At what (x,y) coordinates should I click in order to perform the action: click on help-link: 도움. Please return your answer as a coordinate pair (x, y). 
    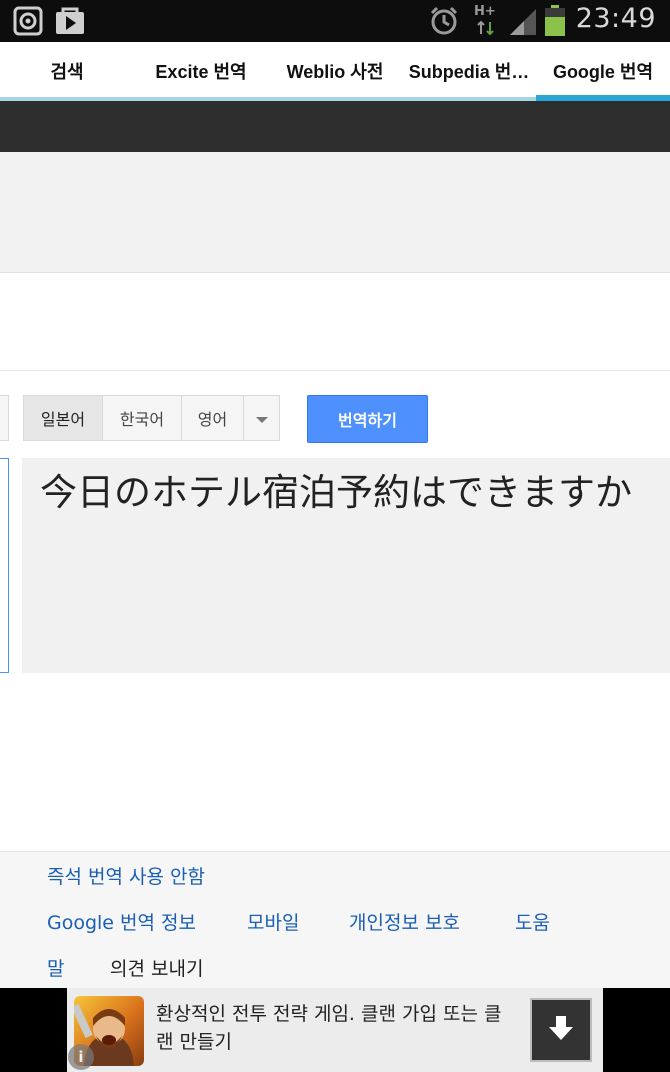
    Looking at the image, I should click on (532, 921).